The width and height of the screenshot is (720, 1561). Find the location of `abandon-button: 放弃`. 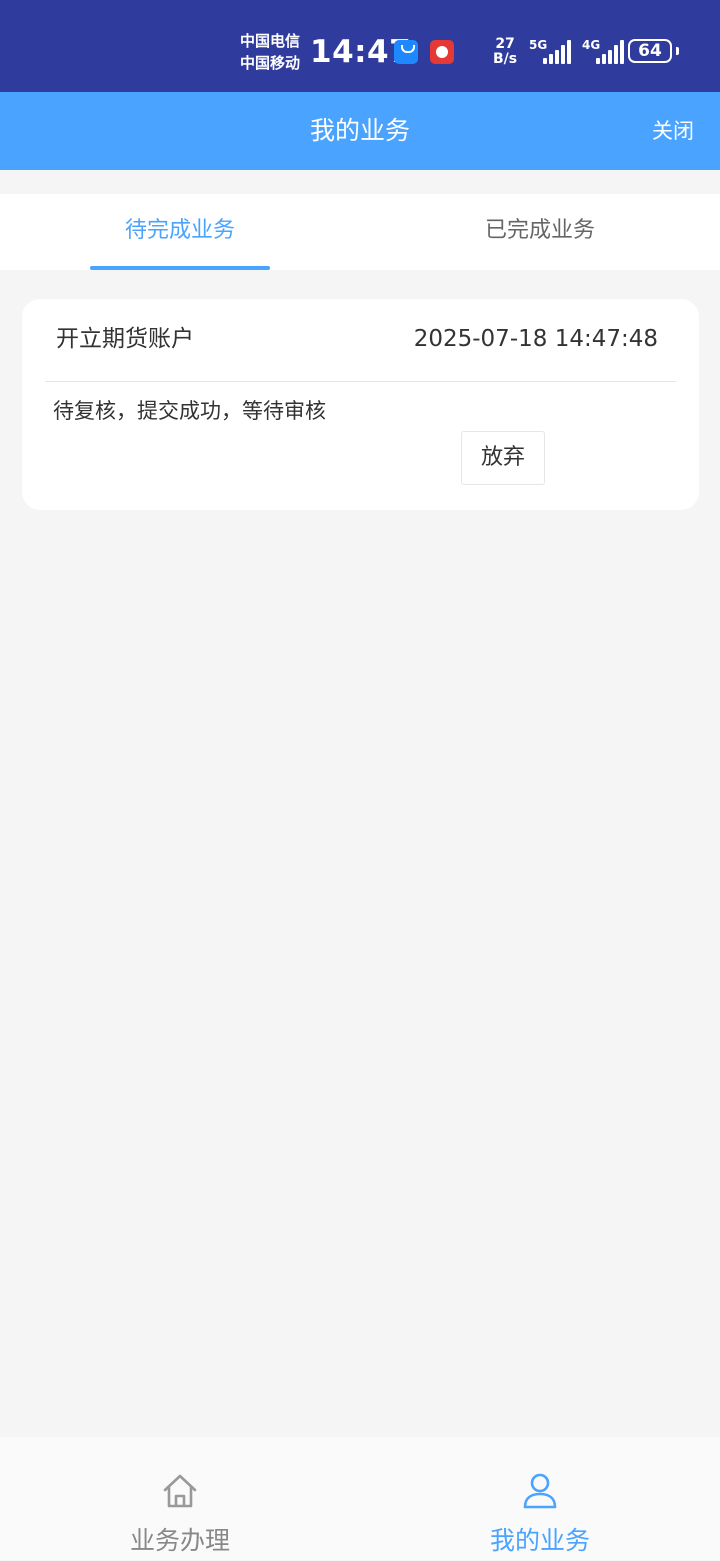

abandon-button: 放弃 is located at coordinates (503, 458).